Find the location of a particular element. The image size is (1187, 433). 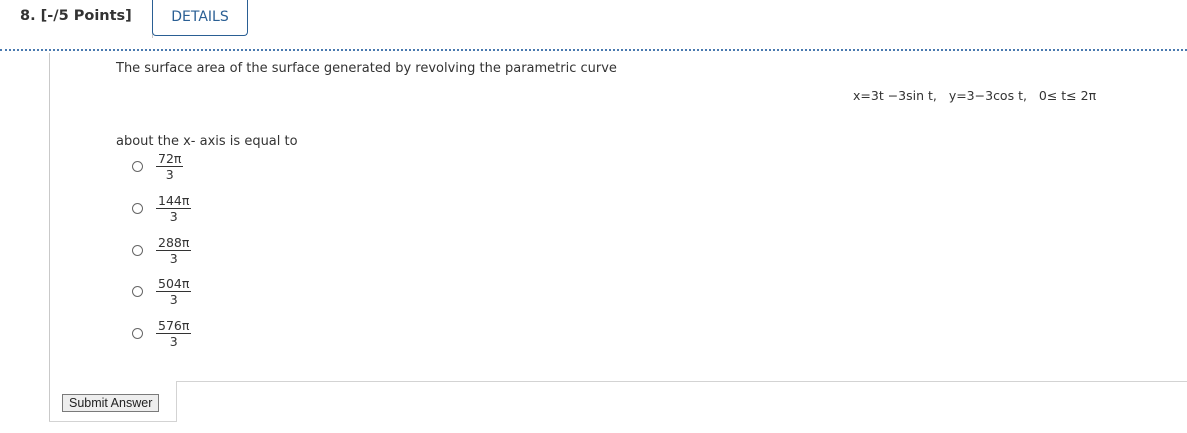

question-header: 8. [-/5 Points] DETAILS is located at coordinates (593, 25).